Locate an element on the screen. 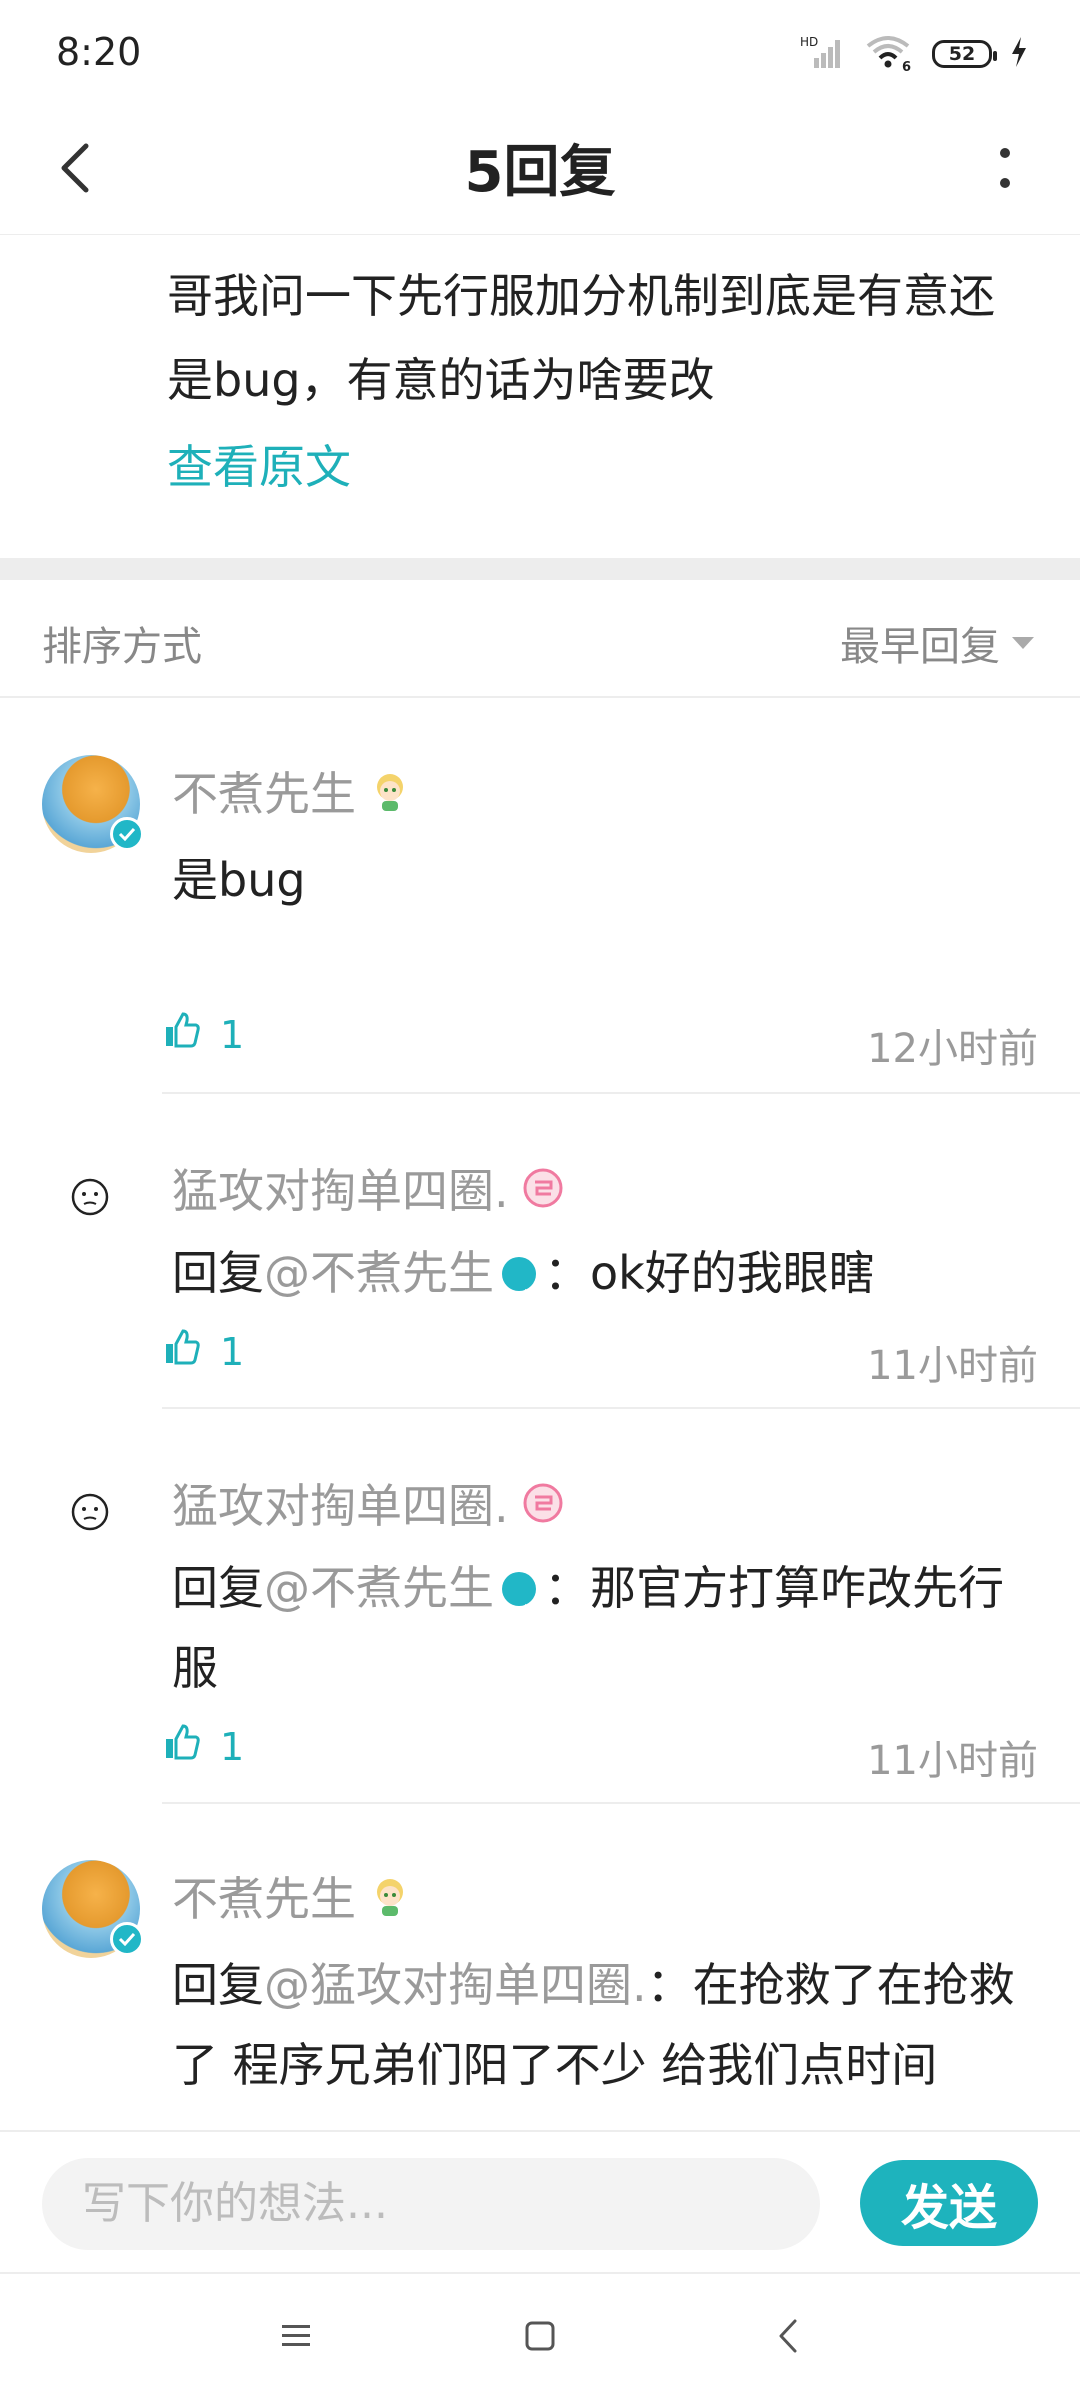 The width and height of the screenshot is (1080, 2400). sort-dropdown: 最早回复 is located at coordinates (937, 643).